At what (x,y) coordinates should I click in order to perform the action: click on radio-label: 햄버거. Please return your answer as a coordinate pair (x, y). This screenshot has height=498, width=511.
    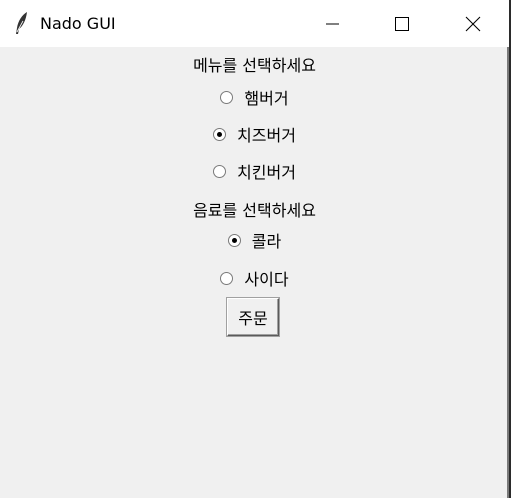
    Looking at the image, I should click on (266, 98).